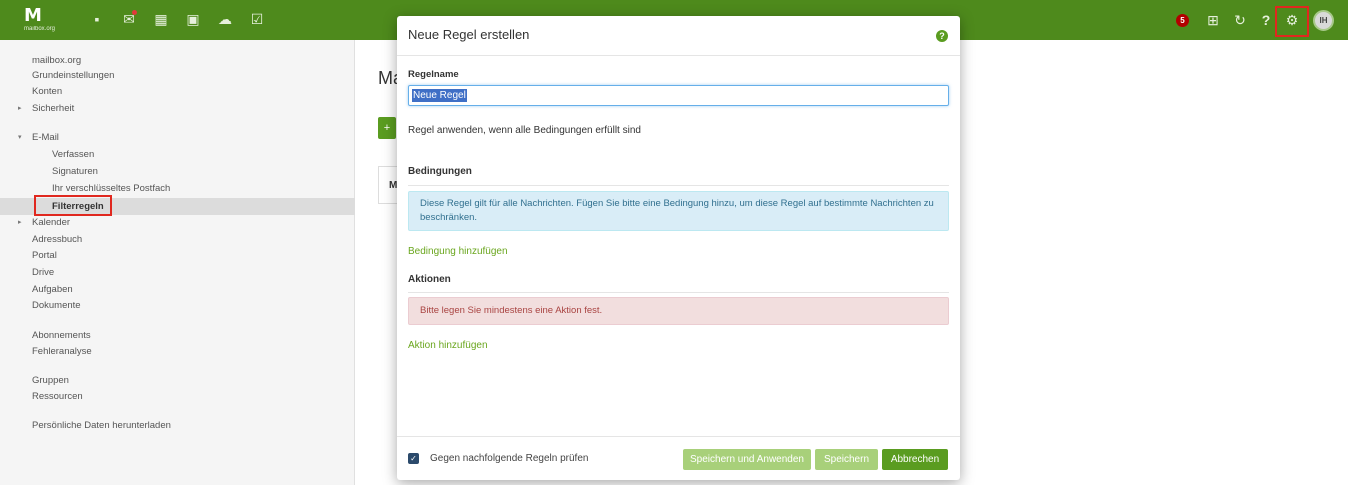 This screenshot has width=1348, height=485. What do you see at coordinates (1292, 21) in the screenshot?
I see `settings-highlight` at bounding box center [1292, 21].